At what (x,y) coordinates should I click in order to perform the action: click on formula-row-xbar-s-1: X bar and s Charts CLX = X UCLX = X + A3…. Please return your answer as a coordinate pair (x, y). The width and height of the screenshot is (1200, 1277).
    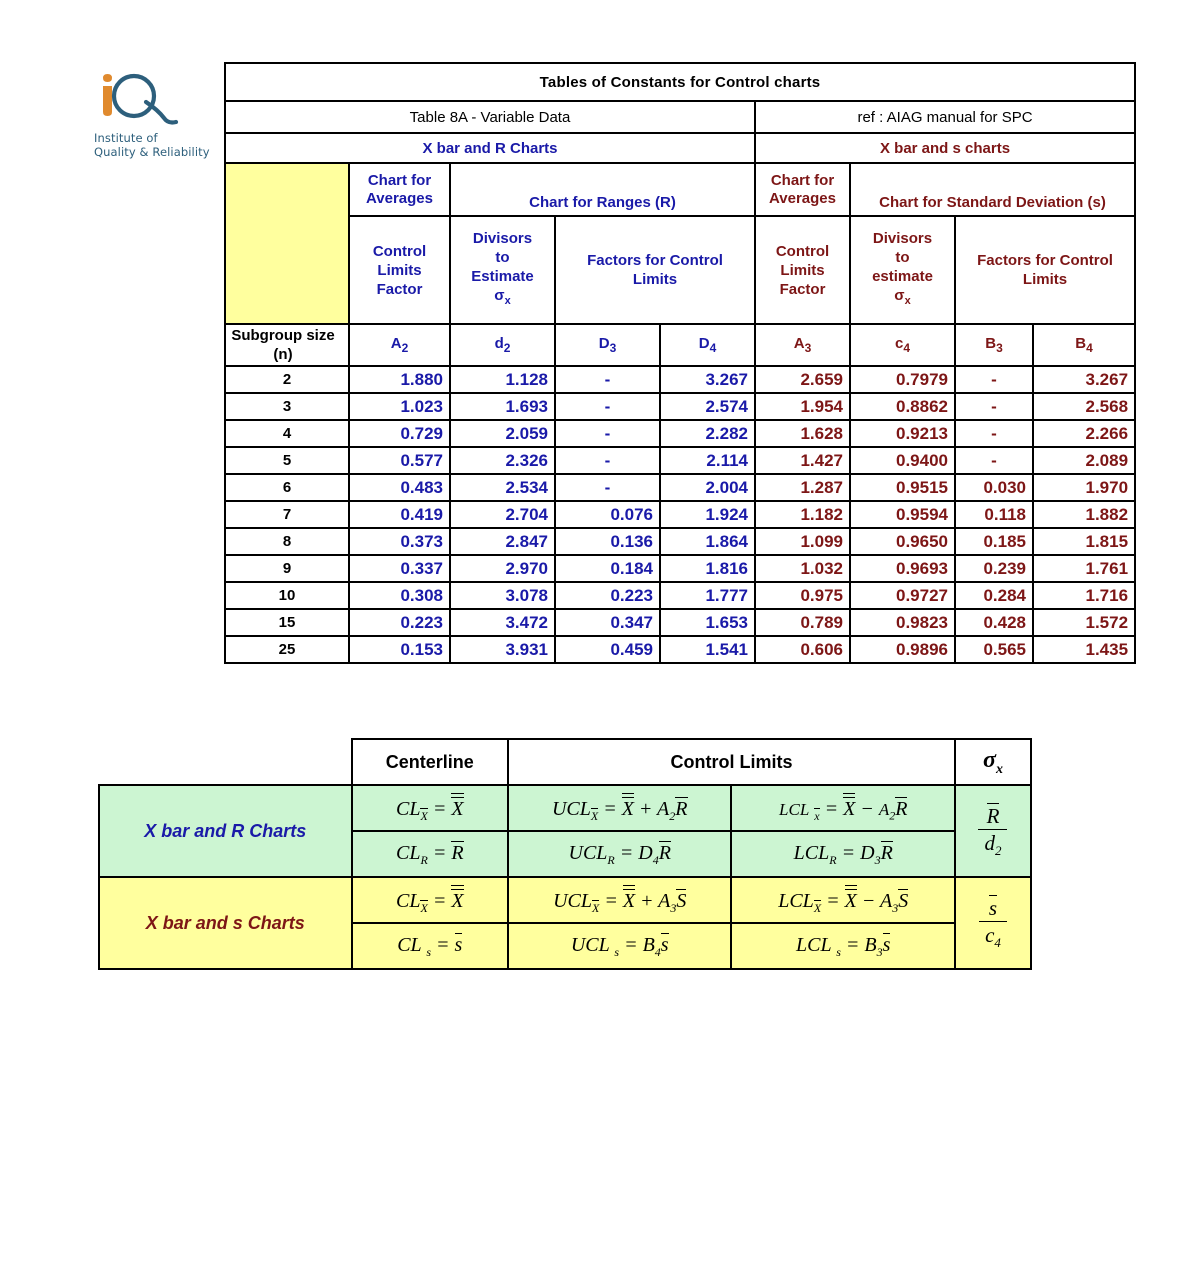
    Looking at the image, I should click on (565, 923).